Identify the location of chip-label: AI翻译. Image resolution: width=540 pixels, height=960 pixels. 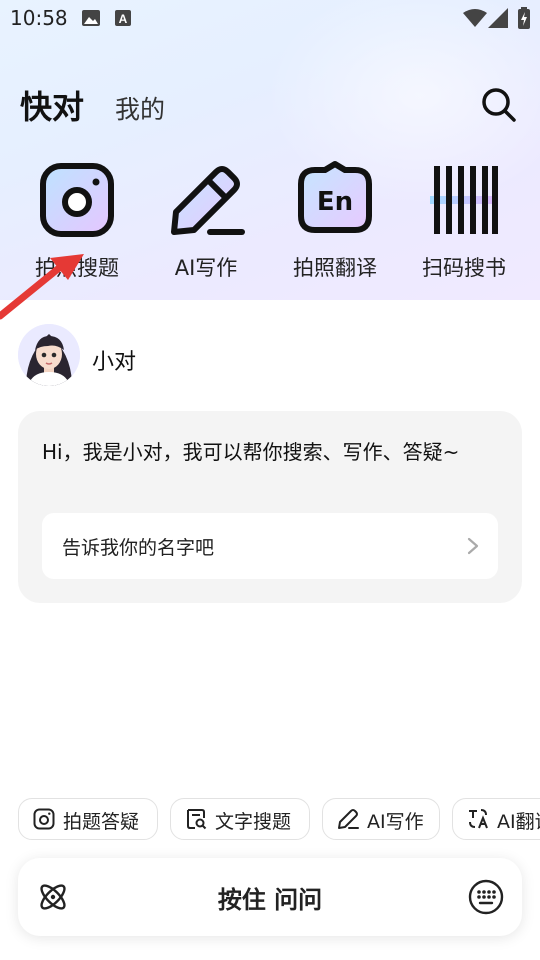
(518, 822).